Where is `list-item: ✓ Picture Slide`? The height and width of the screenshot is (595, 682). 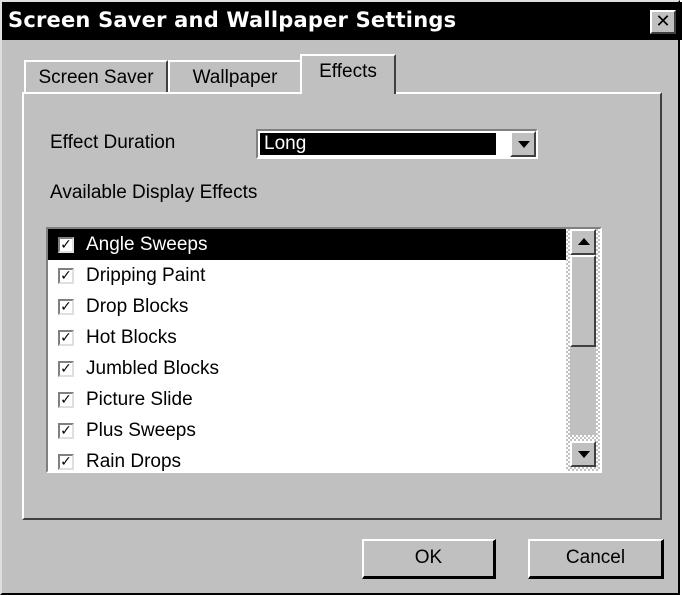
list-item: ✓ Picture Slide is located at coordinates (307, 399).